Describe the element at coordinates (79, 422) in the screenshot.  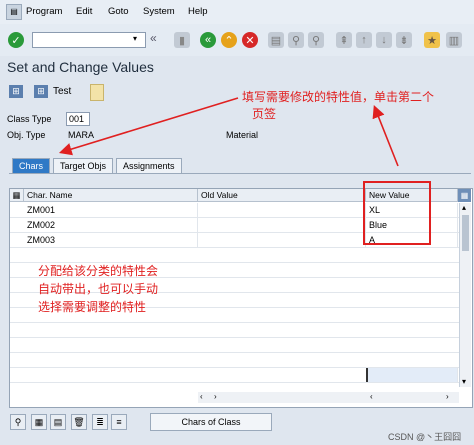
I see `delete-icon: 🗑` at that location.